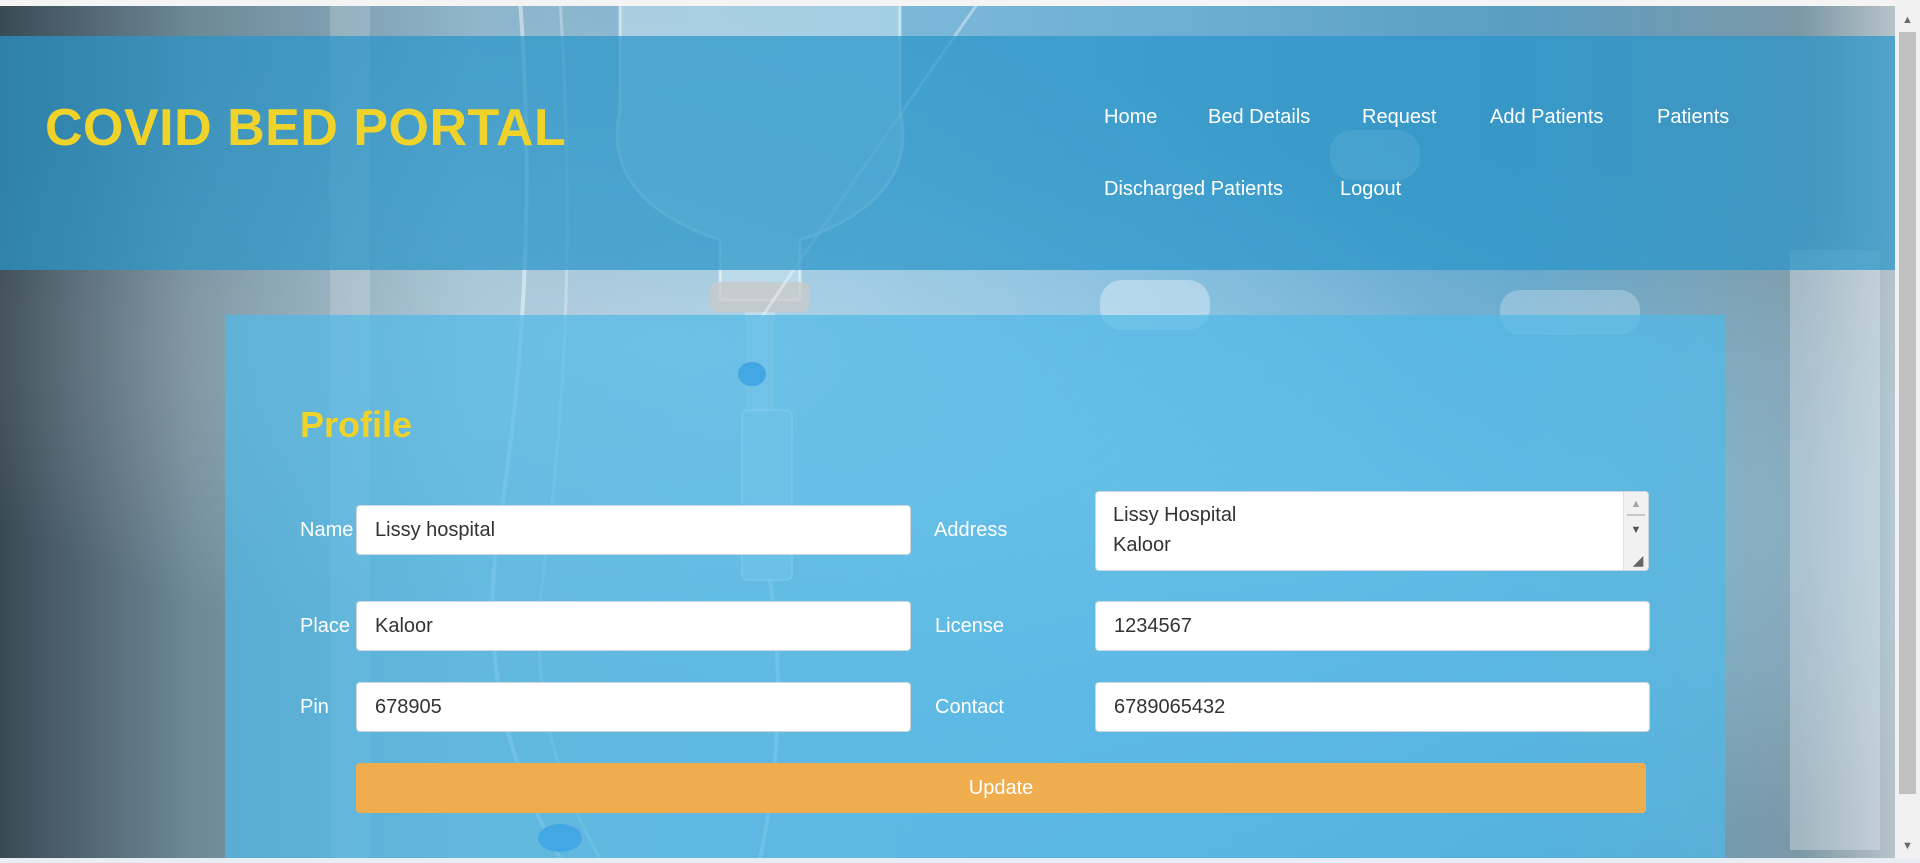 Image resolution: width=1920 pixels, height=863 pixels. What do you see at coordinates (633, 626) in the screenshot?
I see `place-input` at bounding box center [633, 626].